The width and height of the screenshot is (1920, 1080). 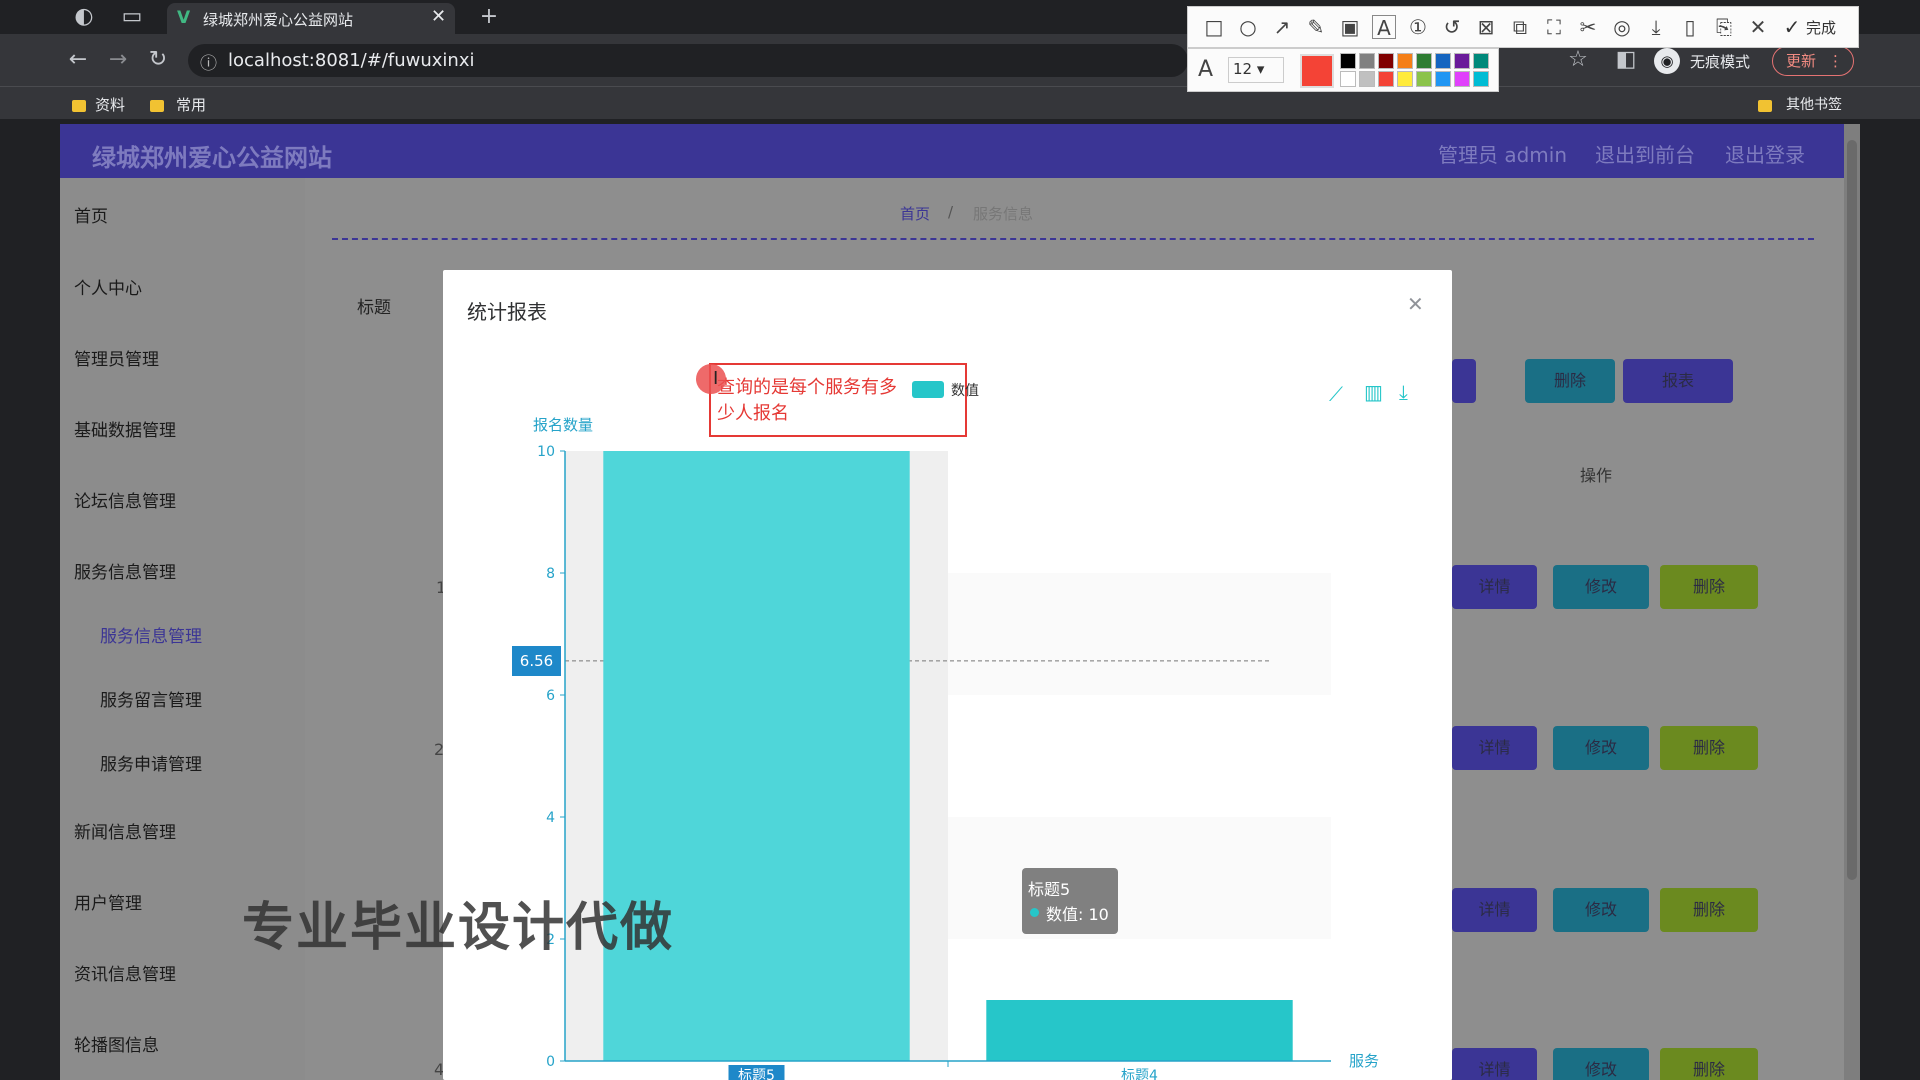 What do you see at coordinates (1384, 27) in the screenshot?
I see `text-tool-icon: A` at bounding box center [1384, 27].